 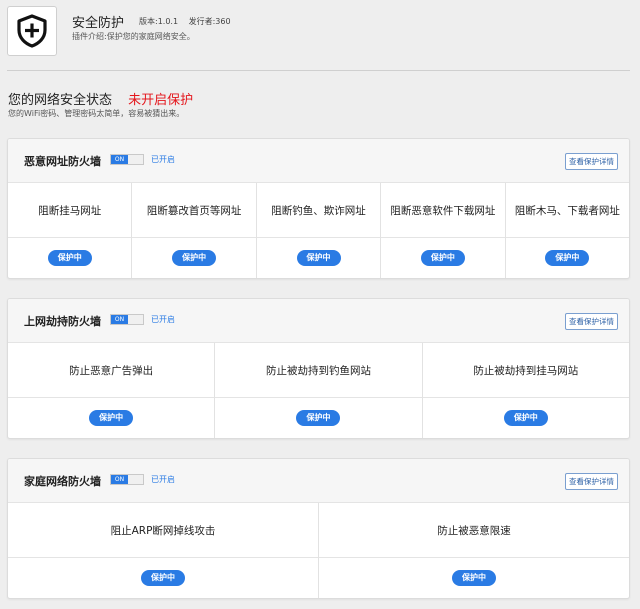 What do you see at coordinates (159, 21) in the screenshot?
I see `plugin-version: 版本:1.0.1` at bounding box center [159, 21].